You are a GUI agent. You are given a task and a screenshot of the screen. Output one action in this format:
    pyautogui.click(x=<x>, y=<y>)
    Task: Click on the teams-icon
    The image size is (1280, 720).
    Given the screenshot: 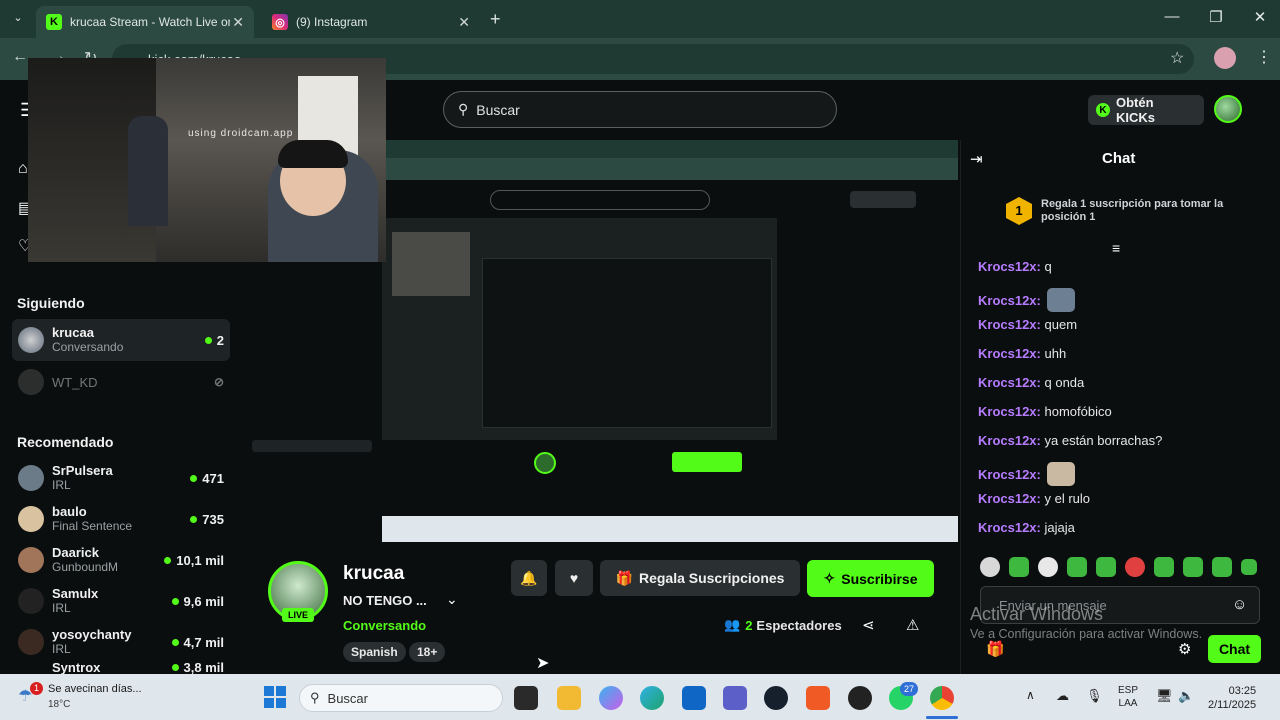 What is the action you would take?
    pyautogui.click(x=735, y=698)
    